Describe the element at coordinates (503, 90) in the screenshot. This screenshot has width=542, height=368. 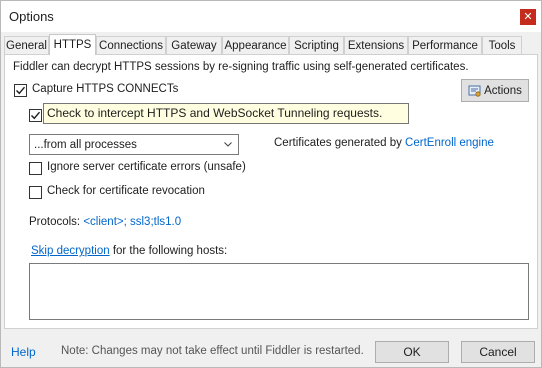
I see `actions-button-label: Actions` at that location.